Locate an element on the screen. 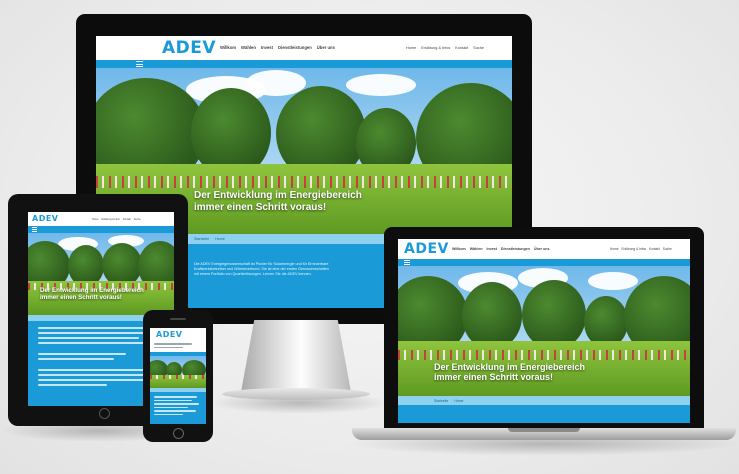 The image size is (739, 474). breadcrumb: Startseite Home is located at coordinates (544, 400).